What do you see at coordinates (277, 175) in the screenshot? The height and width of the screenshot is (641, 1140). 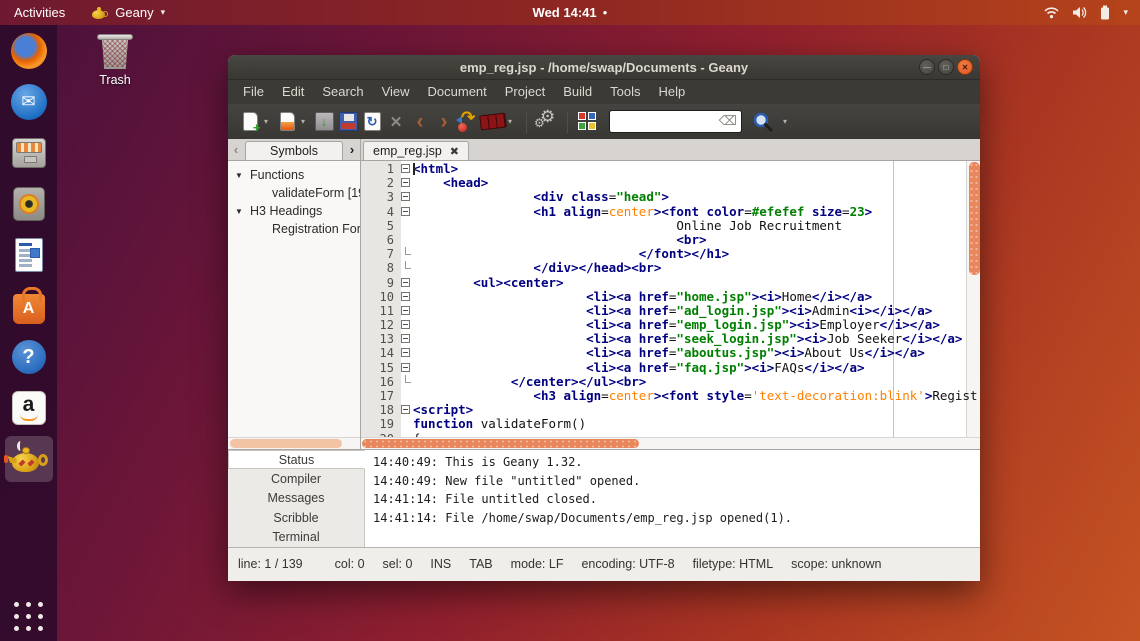 I see `tree-item-label: Functions` at bounding box center [277, 175].